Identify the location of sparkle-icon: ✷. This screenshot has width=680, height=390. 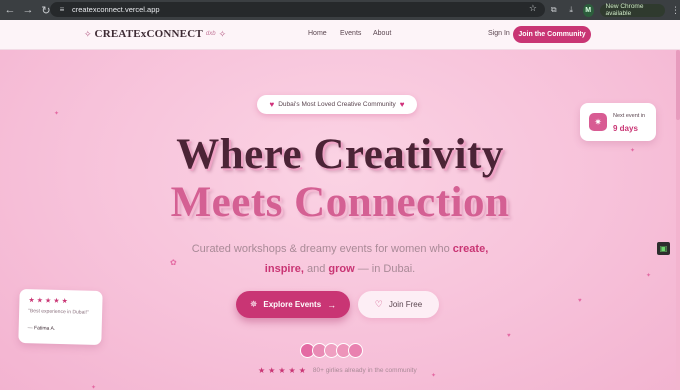
(598, 122).